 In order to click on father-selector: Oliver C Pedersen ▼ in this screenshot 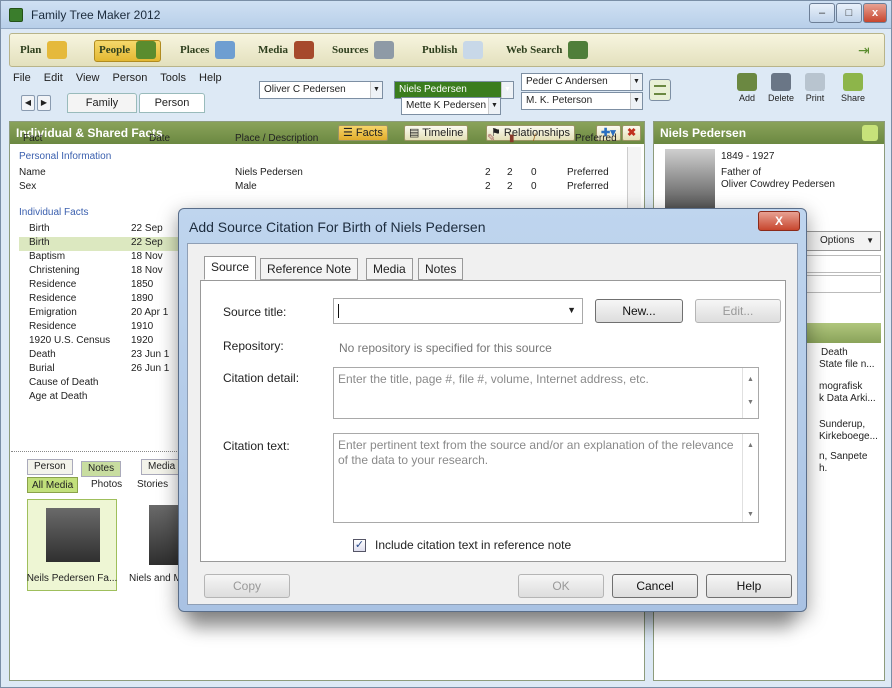, I will do `click(321, 90)`.